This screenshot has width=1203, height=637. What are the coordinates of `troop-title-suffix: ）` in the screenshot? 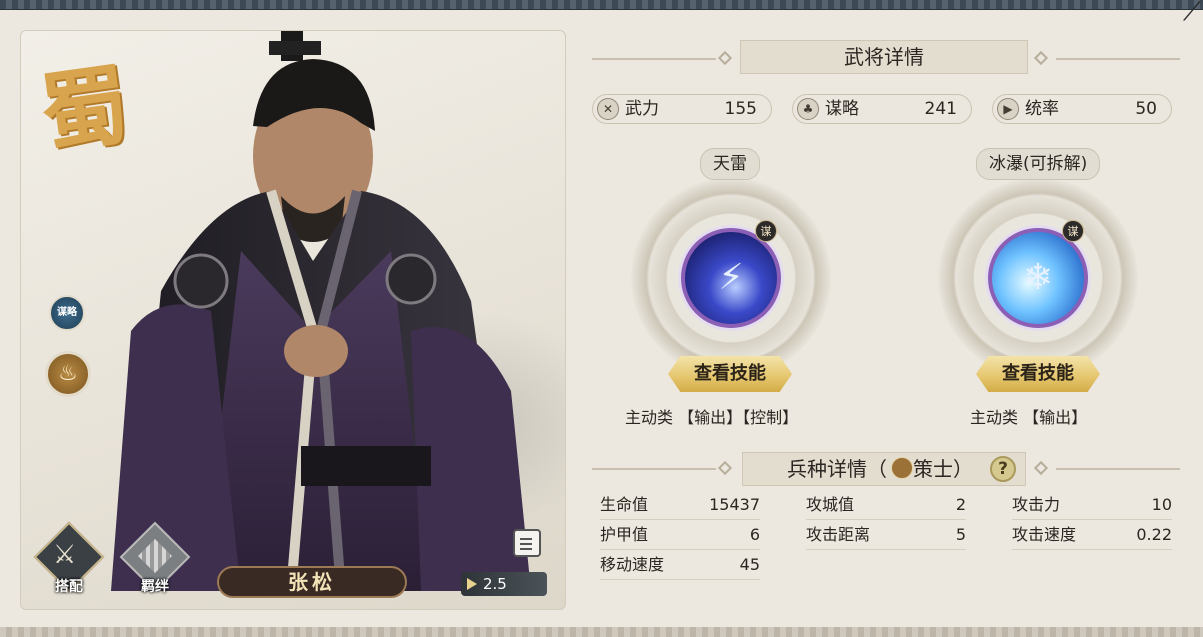 It's located at (963, 469).